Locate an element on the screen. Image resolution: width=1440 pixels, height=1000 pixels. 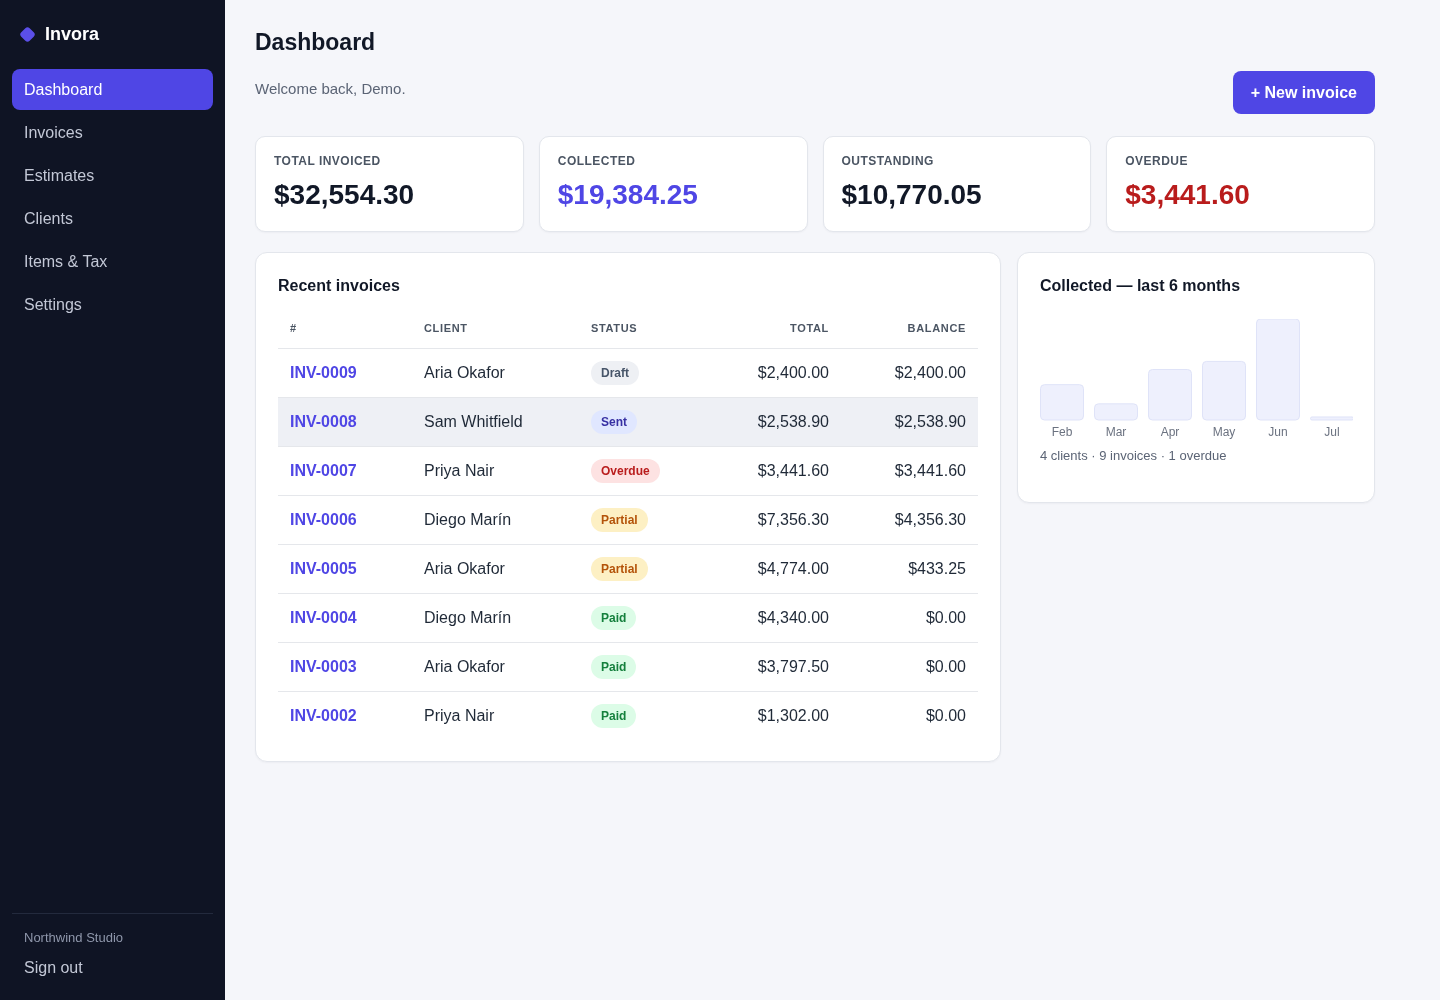
table-cell: $4,356.30 is located at coordinates (909, 520).